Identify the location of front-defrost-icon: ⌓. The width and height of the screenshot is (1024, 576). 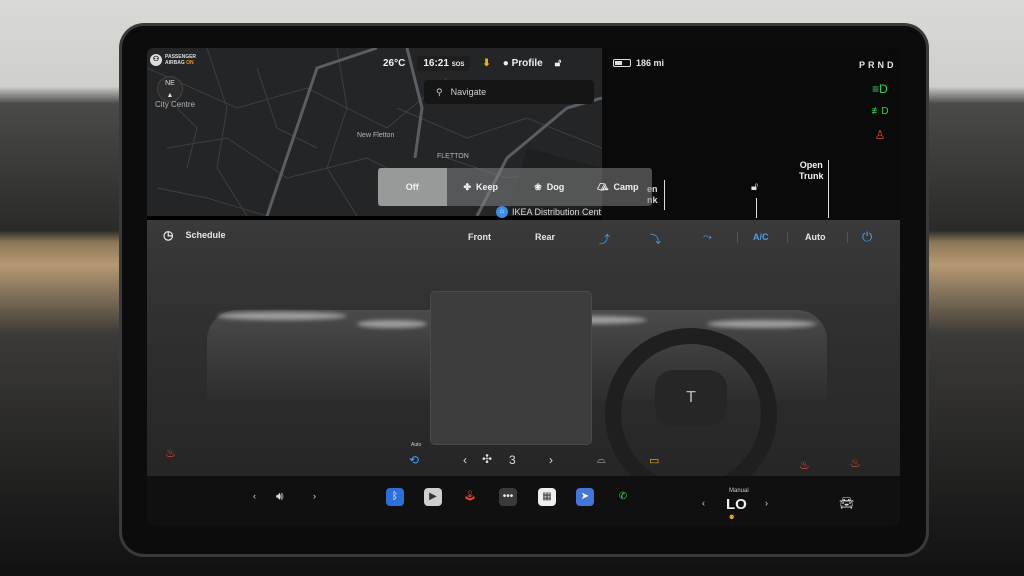
(601, 460).